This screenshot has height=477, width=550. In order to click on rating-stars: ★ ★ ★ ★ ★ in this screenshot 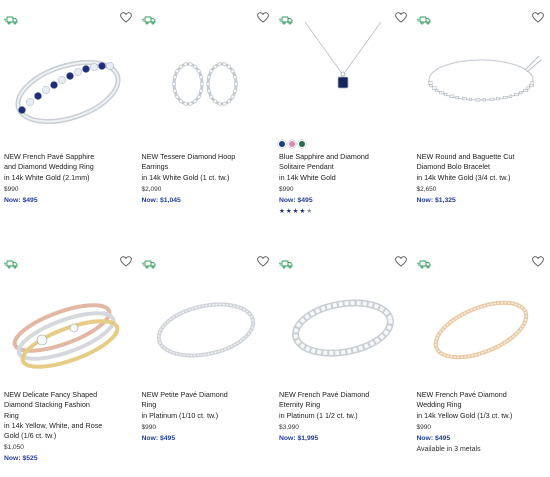, I will do `click(343, 212)`.